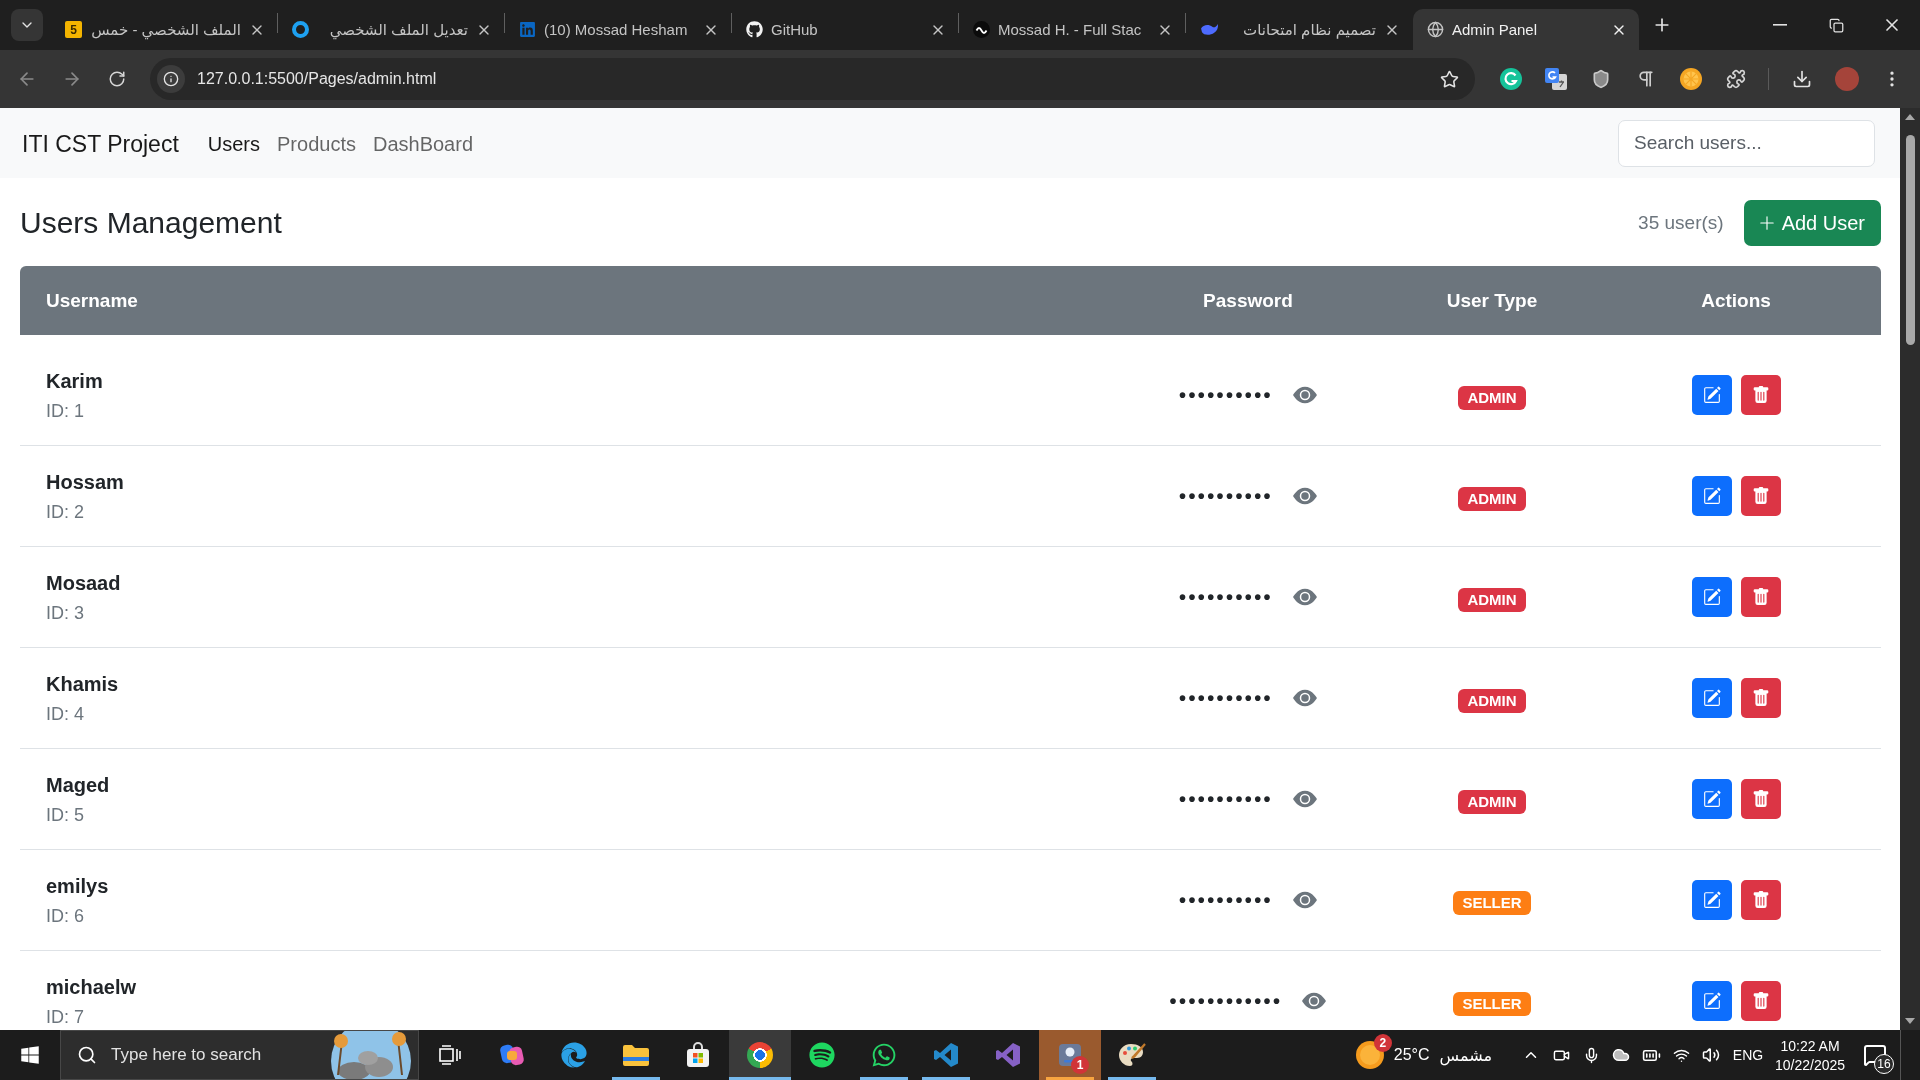 The width and height of the screenshot is (1920, 1080). Describe the element at coordinates (1209, 29) in the screenshot. I see `whale-icon` at that location.